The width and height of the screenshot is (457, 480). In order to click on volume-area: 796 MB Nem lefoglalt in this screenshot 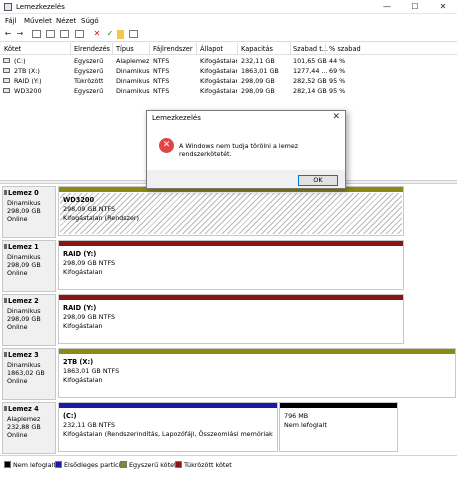, I will do `click(338, 429)`.